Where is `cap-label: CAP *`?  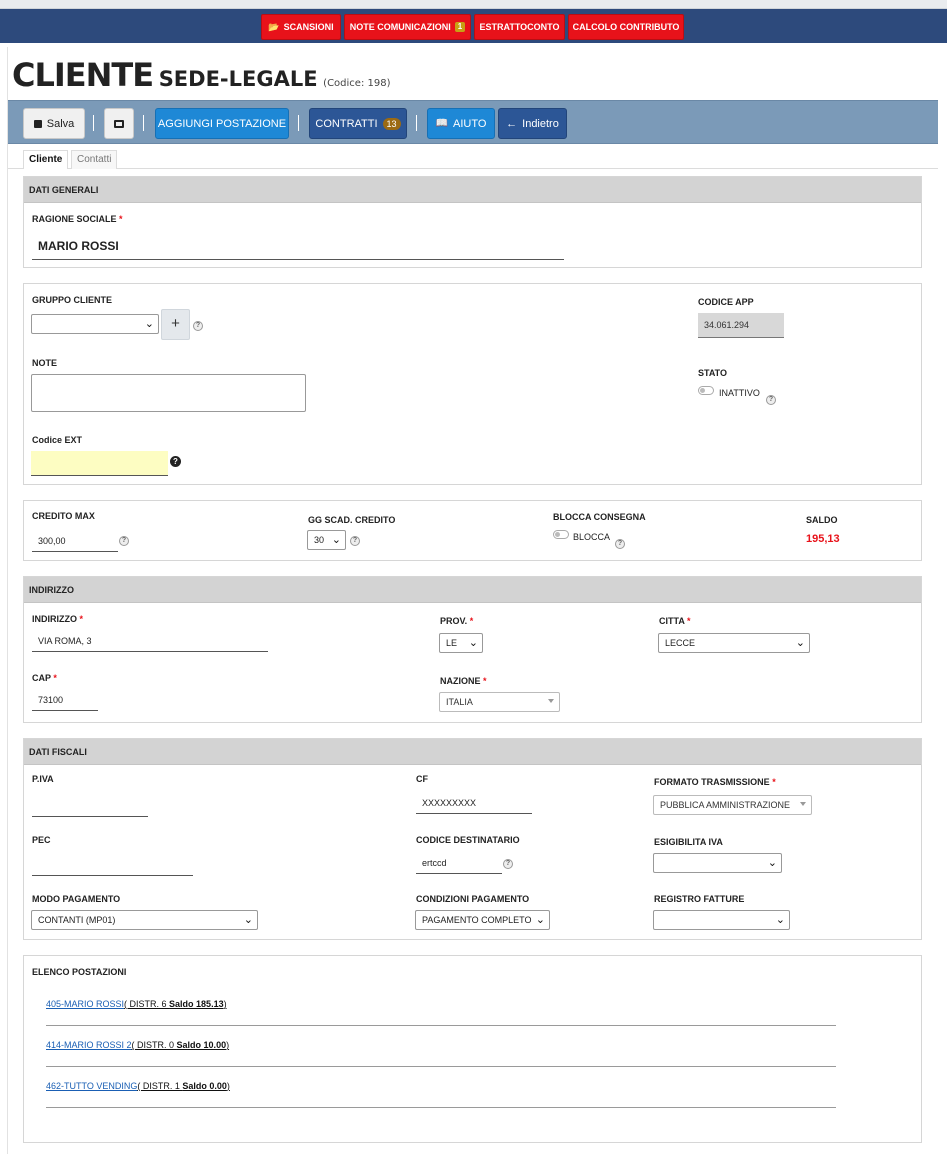
cap-label: CAP * is located at coordinates (44, 678).